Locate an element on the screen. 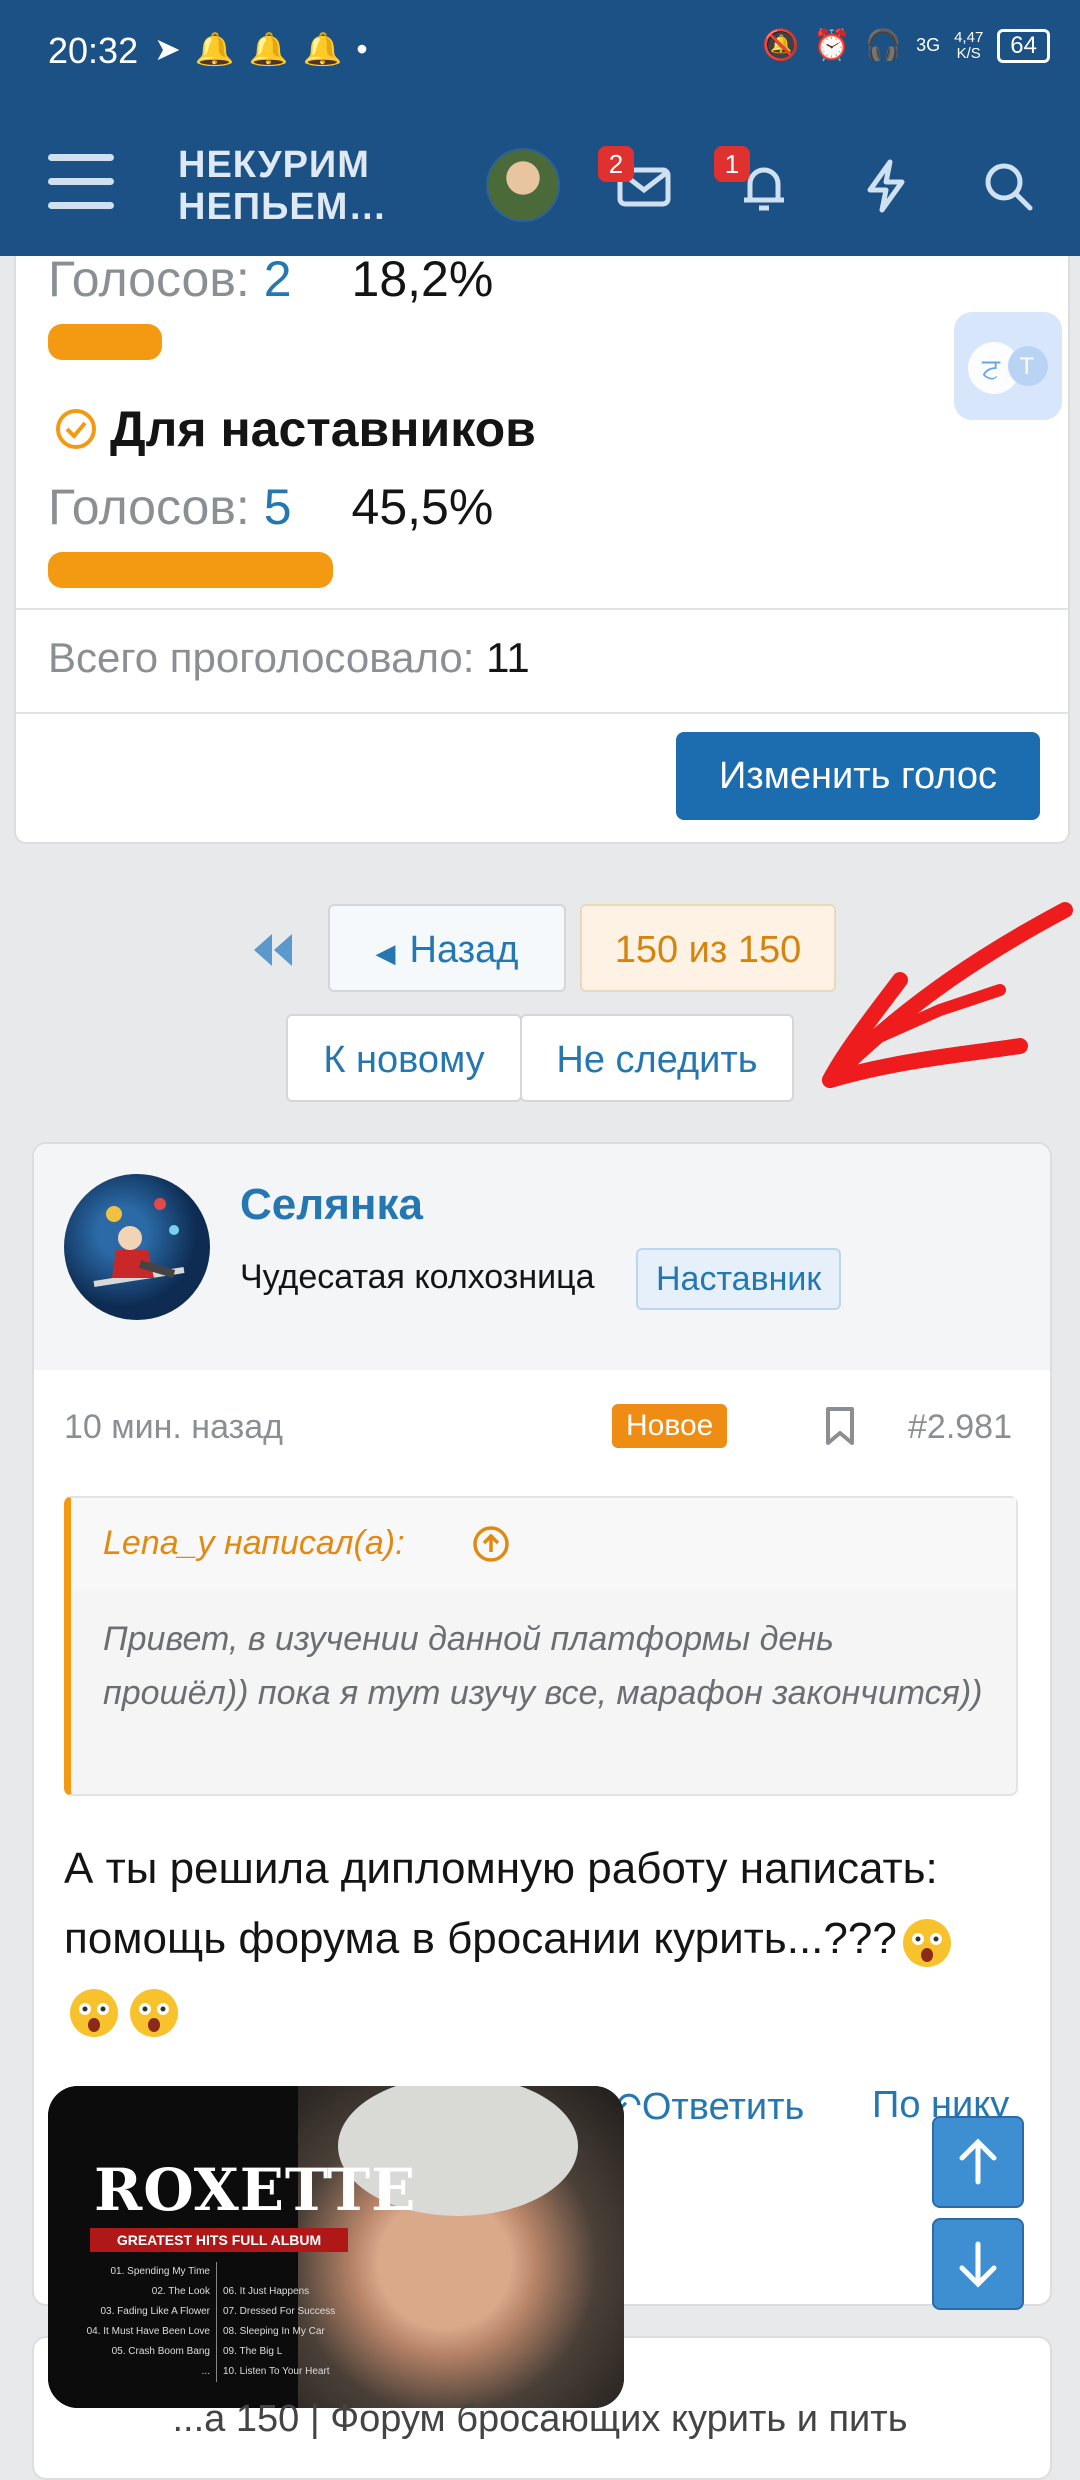  votes-count: 2 is located at coordinates (277, 279).